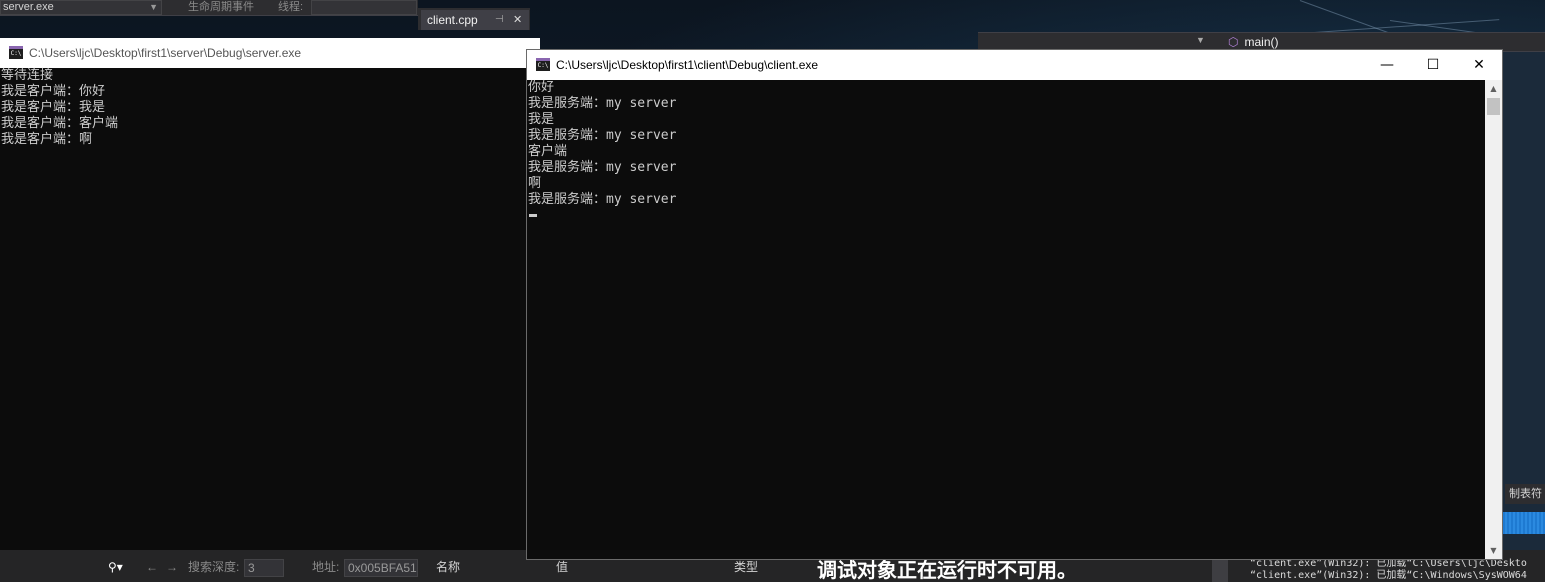 The image size is (1545, 582). I want to click on column-header-type: 类型, so click(746, 567).